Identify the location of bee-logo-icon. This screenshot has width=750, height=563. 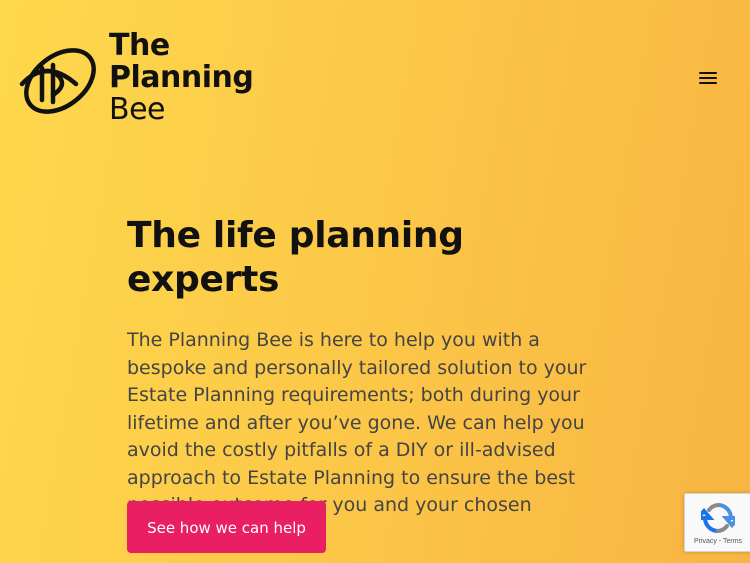
(57, 81).